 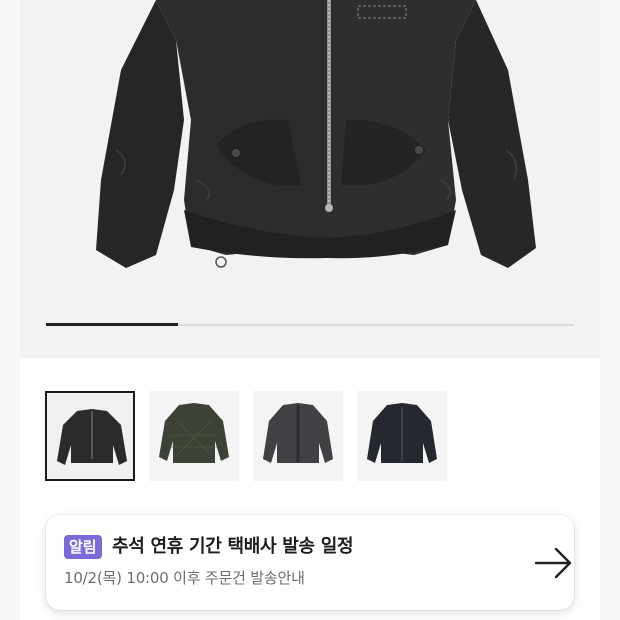 I want to click on arrow-right-icon, so click(x=554, y=563).